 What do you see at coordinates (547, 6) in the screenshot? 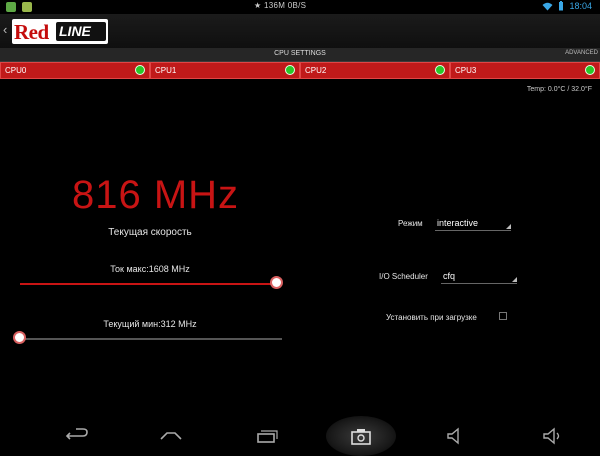
I see `wifi-icon` at bounding box center [547, 6].